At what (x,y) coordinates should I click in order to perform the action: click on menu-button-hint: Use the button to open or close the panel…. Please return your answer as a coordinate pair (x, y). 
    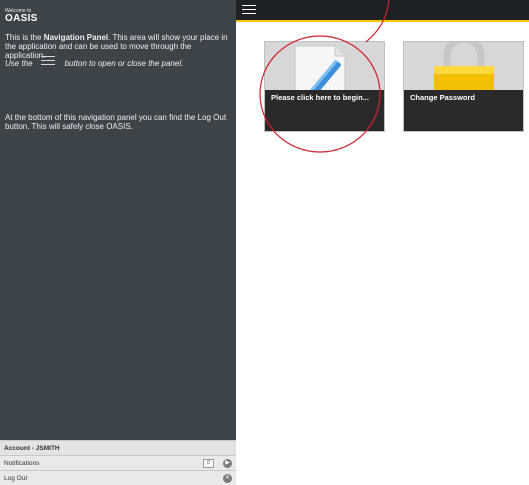
    Looking at the image, I should click on (119, 63).